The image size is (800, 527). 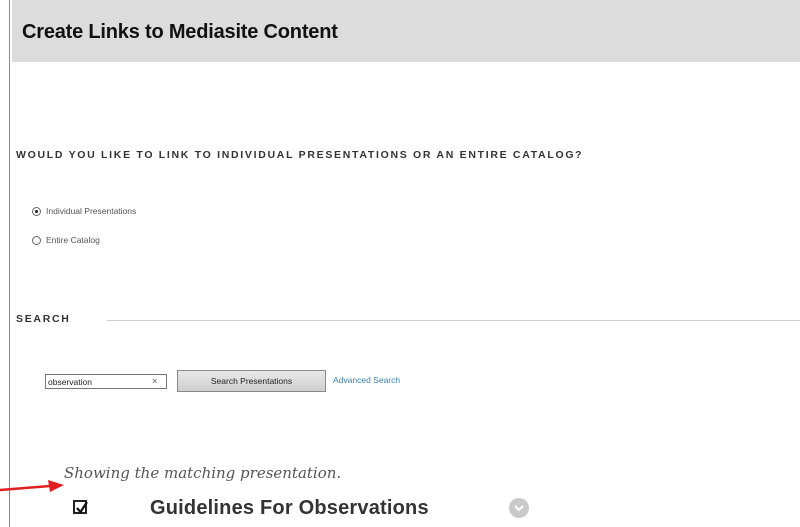 I want to click on result-checkbox, so click(x=80, y=507).